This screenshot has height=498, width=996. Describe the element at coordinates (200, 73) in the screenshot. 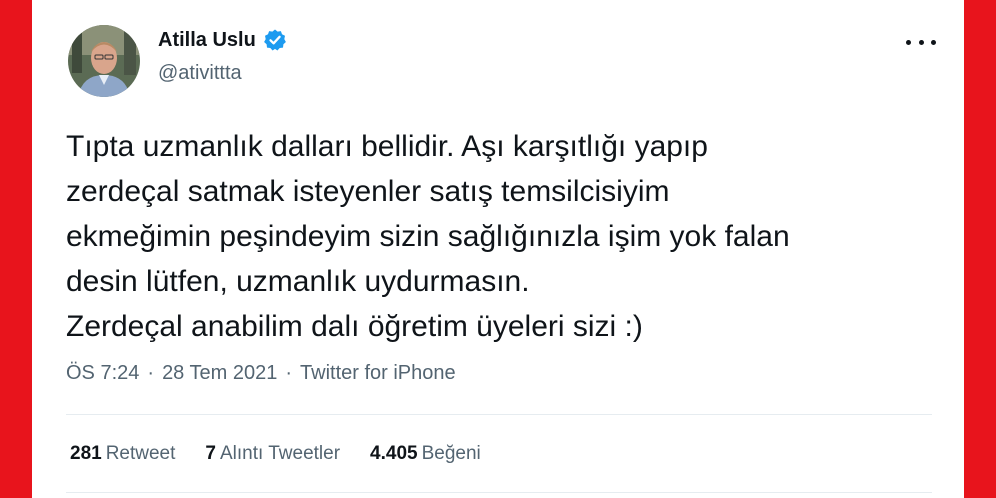

I see `author-handle: @ativittta` at that location.